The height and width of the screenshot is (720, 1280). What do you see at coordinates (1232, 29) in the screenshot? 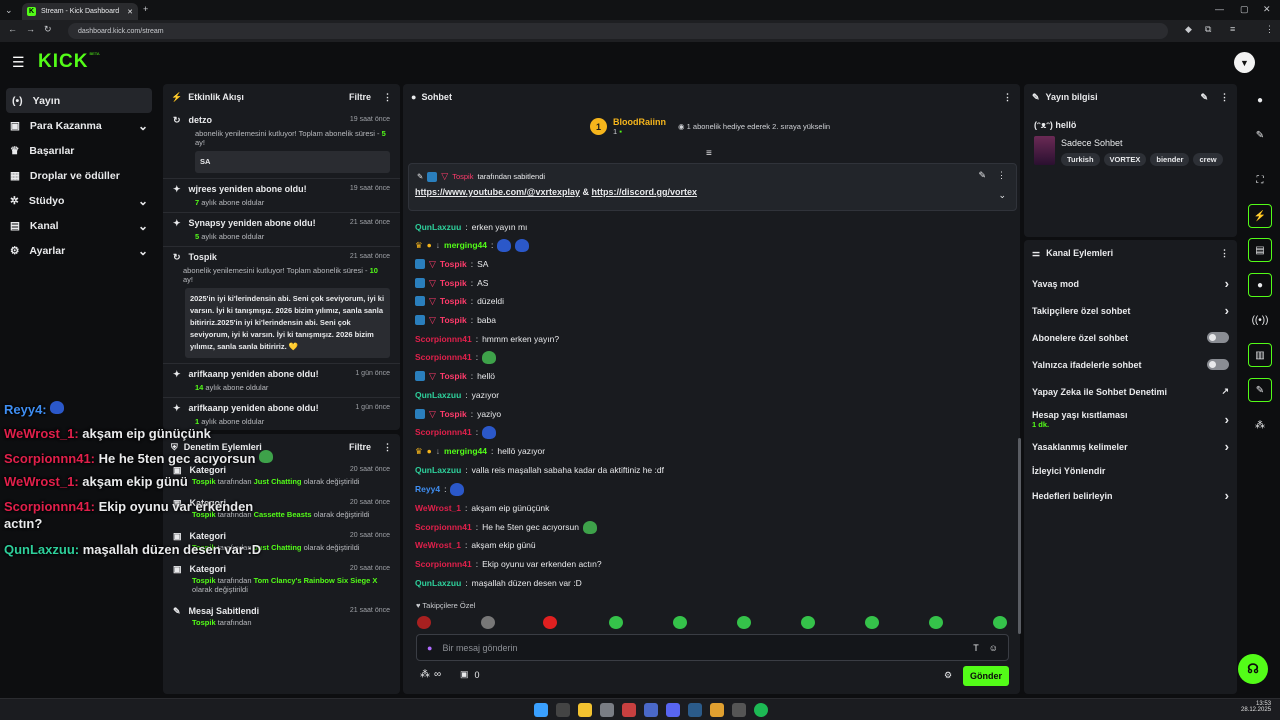
I see `media-icon: ≡` at bounding box center [1232, 29].